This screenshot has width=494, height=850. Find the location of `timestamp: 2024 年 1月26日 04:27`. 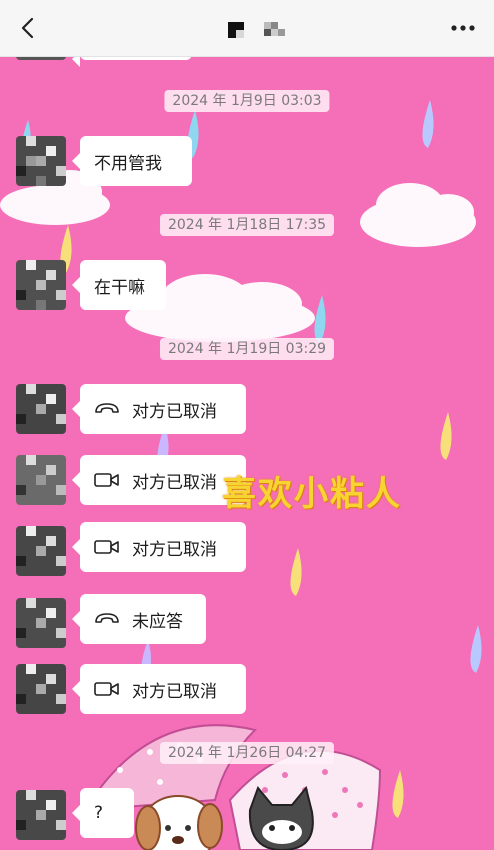

timestamp: 2024 年 1月26日 04:27 is located at coordinates (247, 753).